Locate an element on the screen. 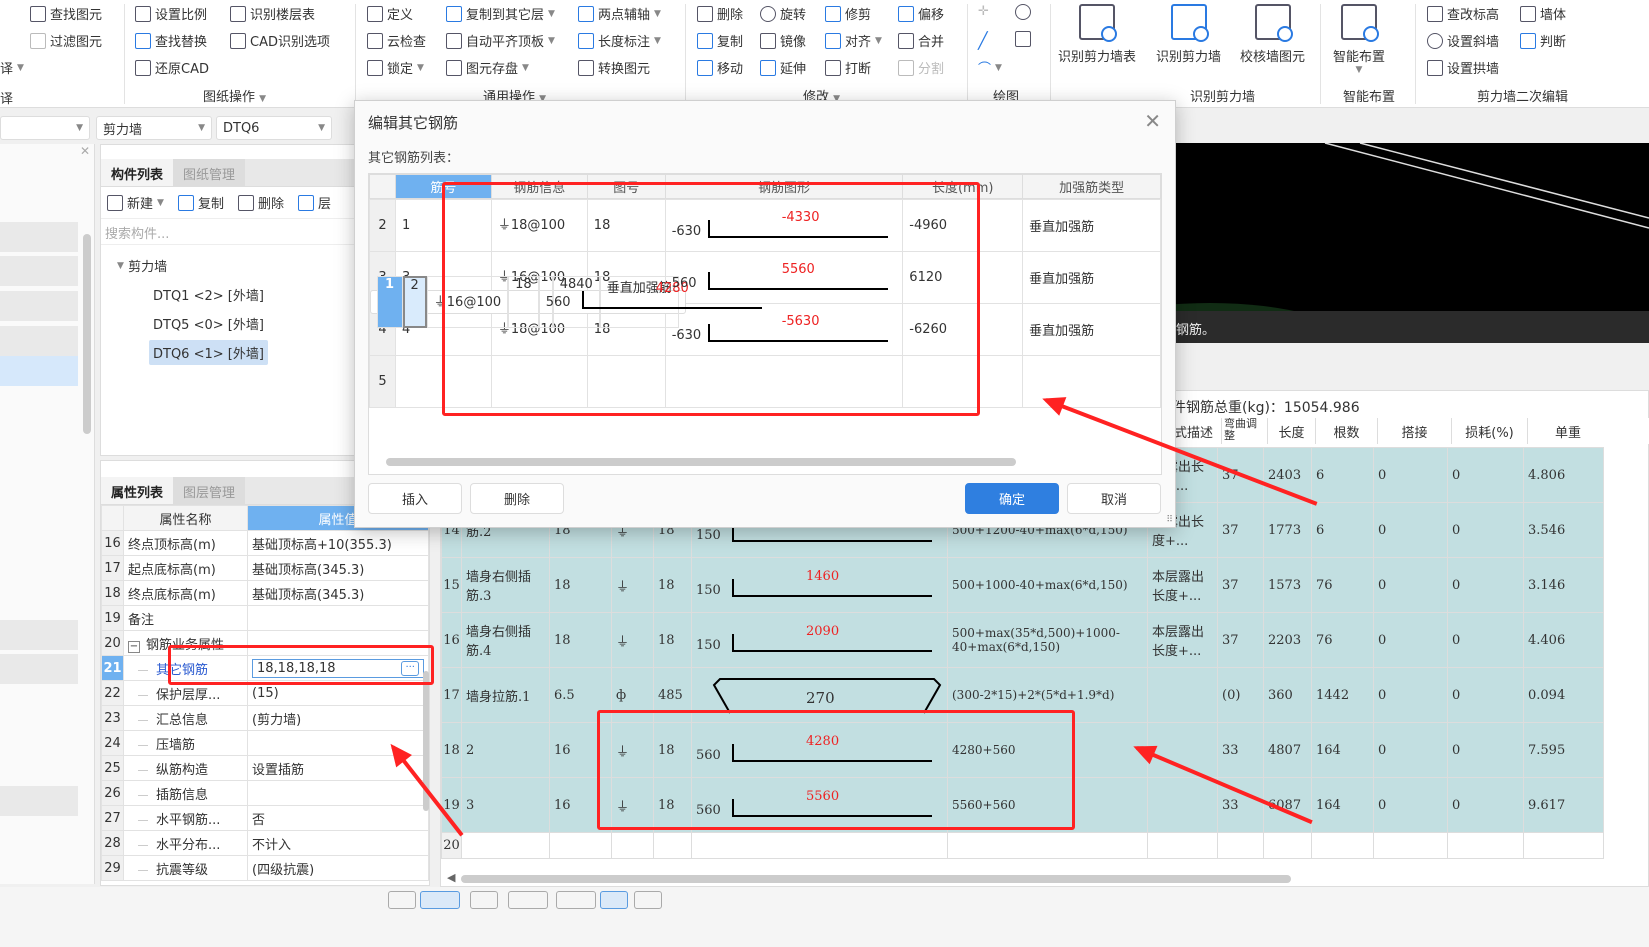  find-replace-button: 查找替换 is located at coordinates (171, 40).